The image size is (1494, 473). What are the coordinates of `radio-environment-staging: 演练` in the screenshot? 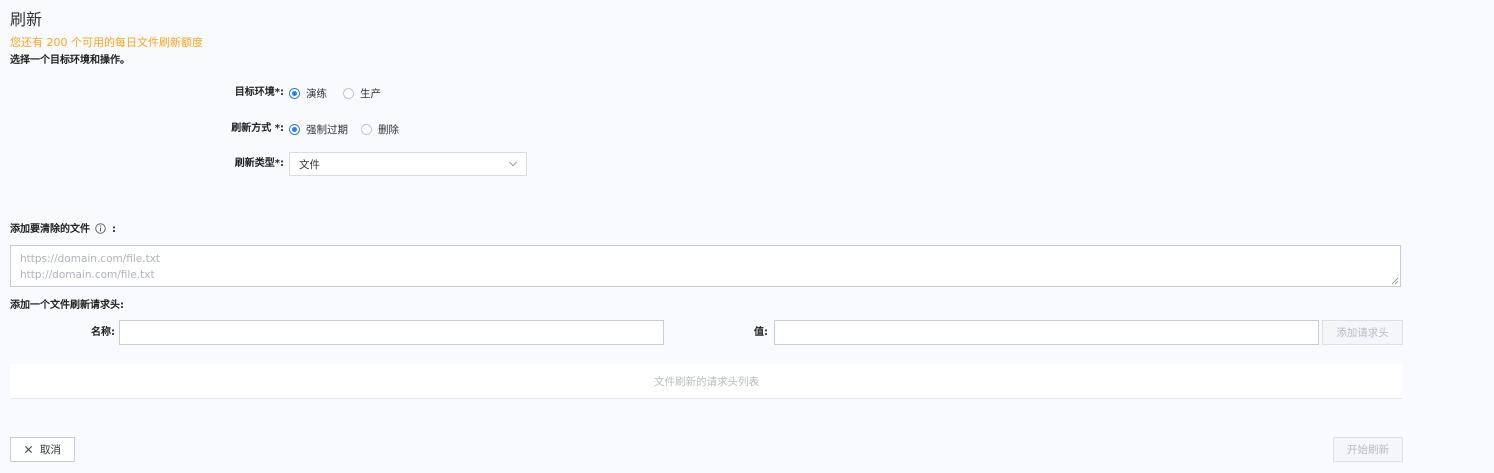 It's located at (308, 93).